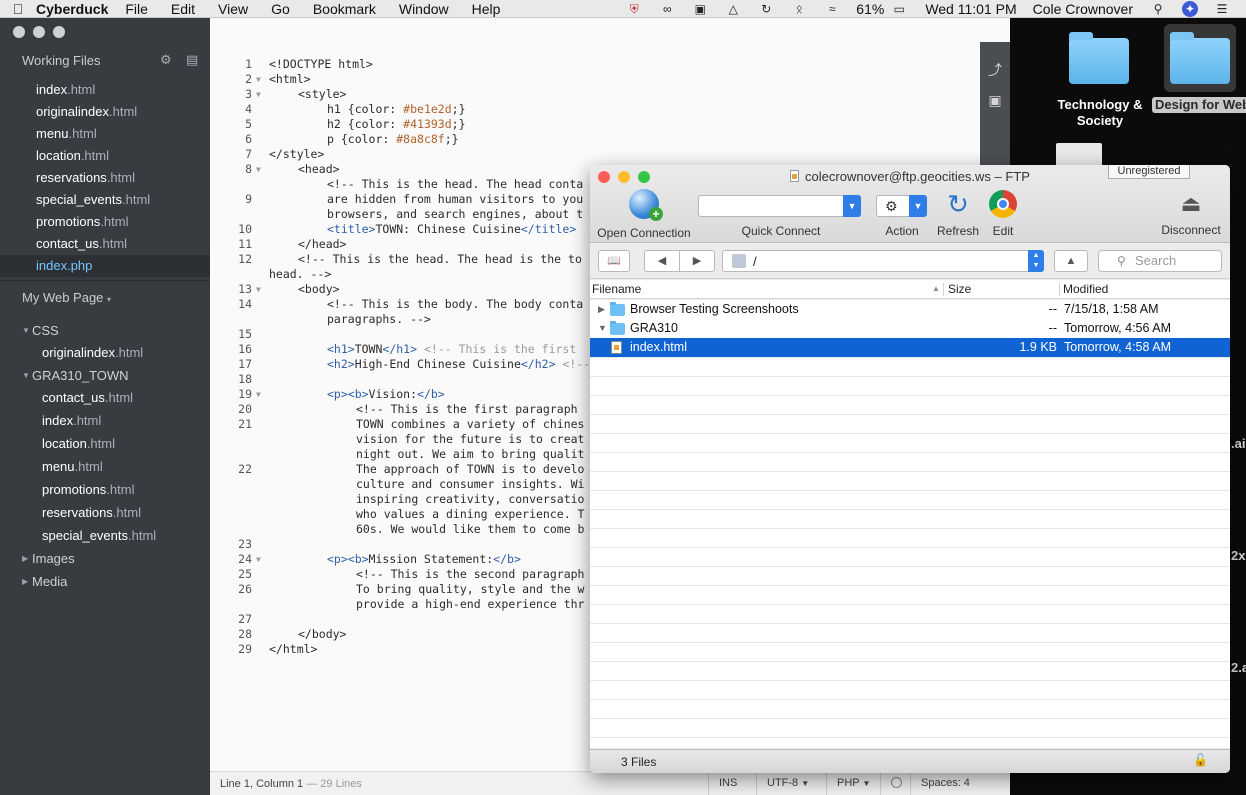  What do you see at coordinates (766, 9) in the screenshot?
I see `time-machine-icon: ↻` at bounding box center [766, 9].